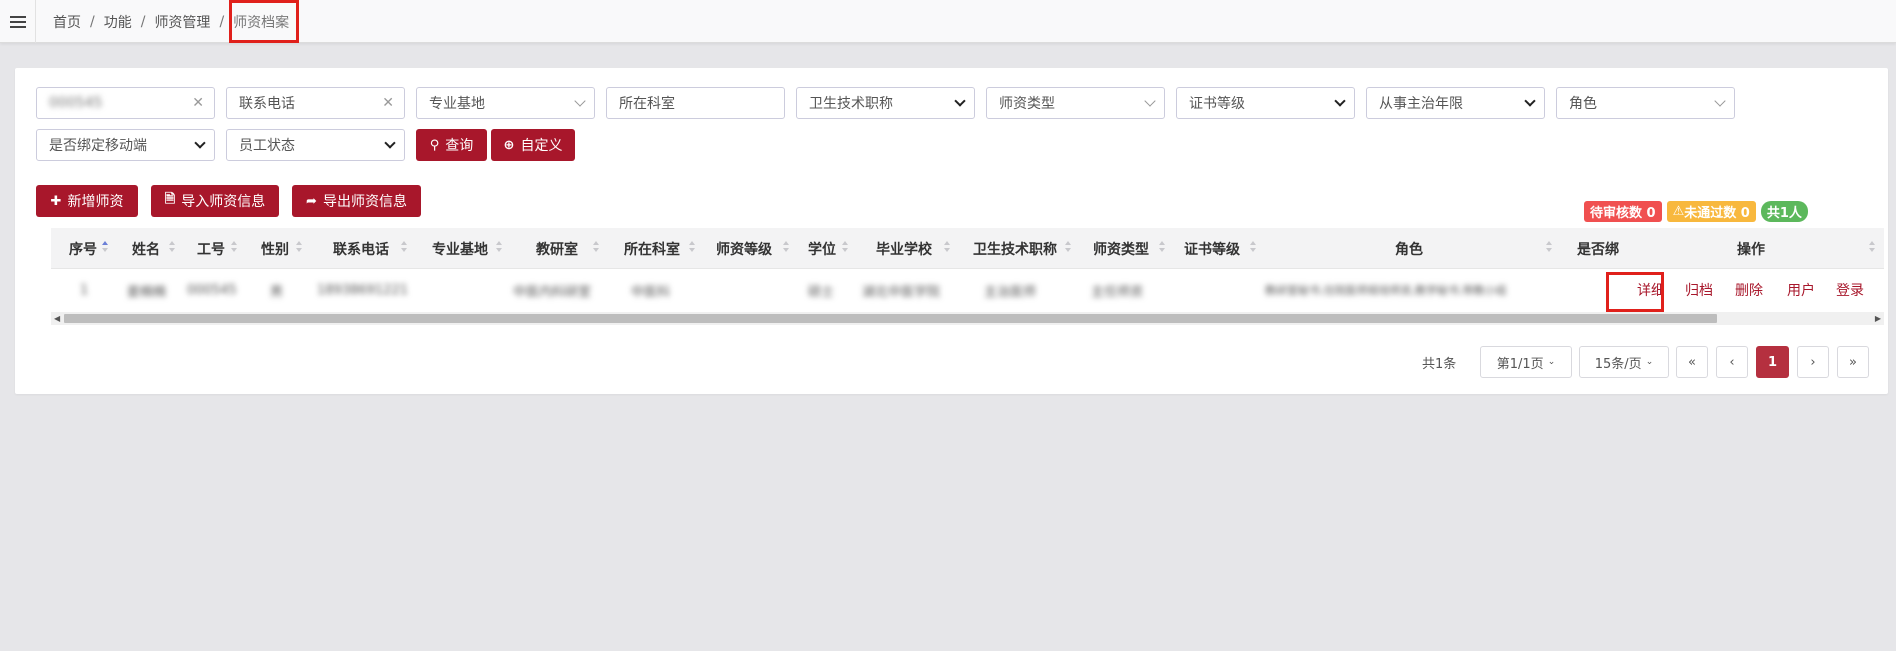 This screenshot has width=1896, height=651. I want to click on breadcrumb-mgmt: 师资管理, so click(182, 22).